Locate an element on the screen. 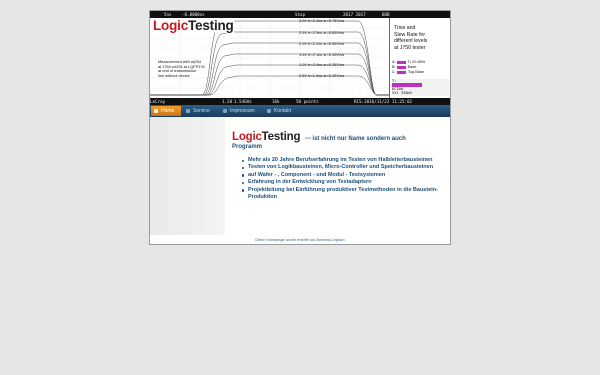  waveform-trace is located at coordinates (269, 85).